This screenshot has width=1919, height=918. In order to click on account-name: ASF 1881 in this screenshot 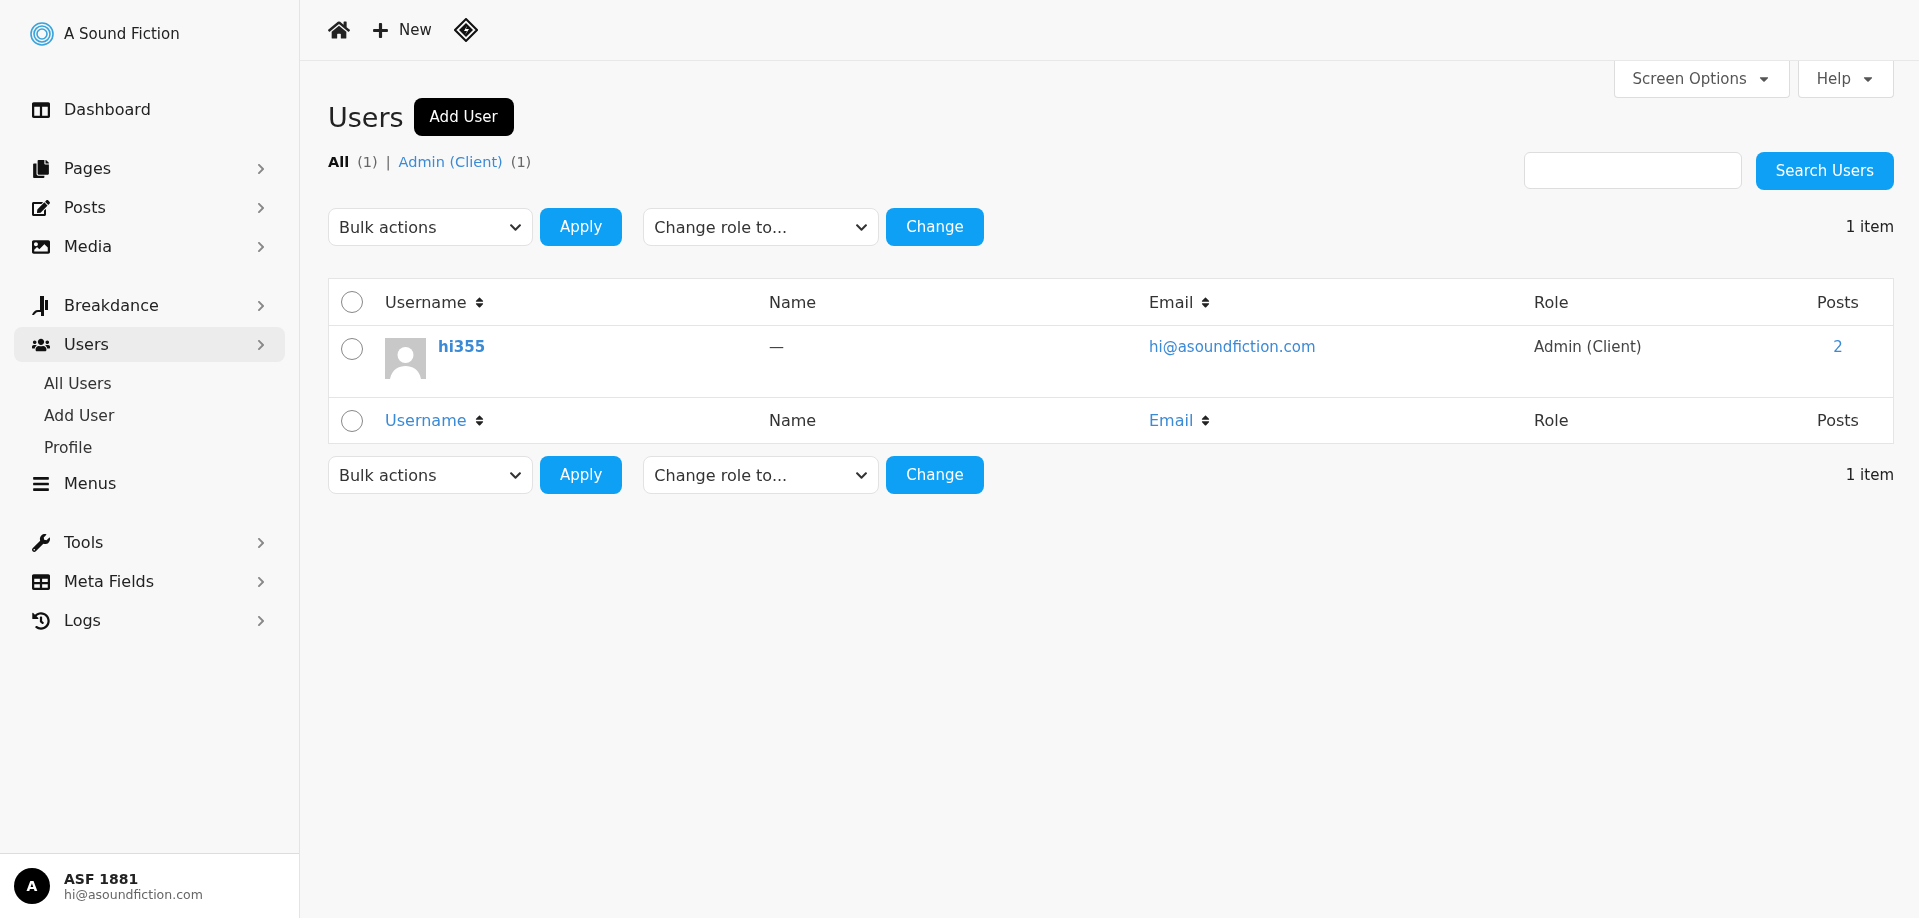, I will do `click(102, 878)`.